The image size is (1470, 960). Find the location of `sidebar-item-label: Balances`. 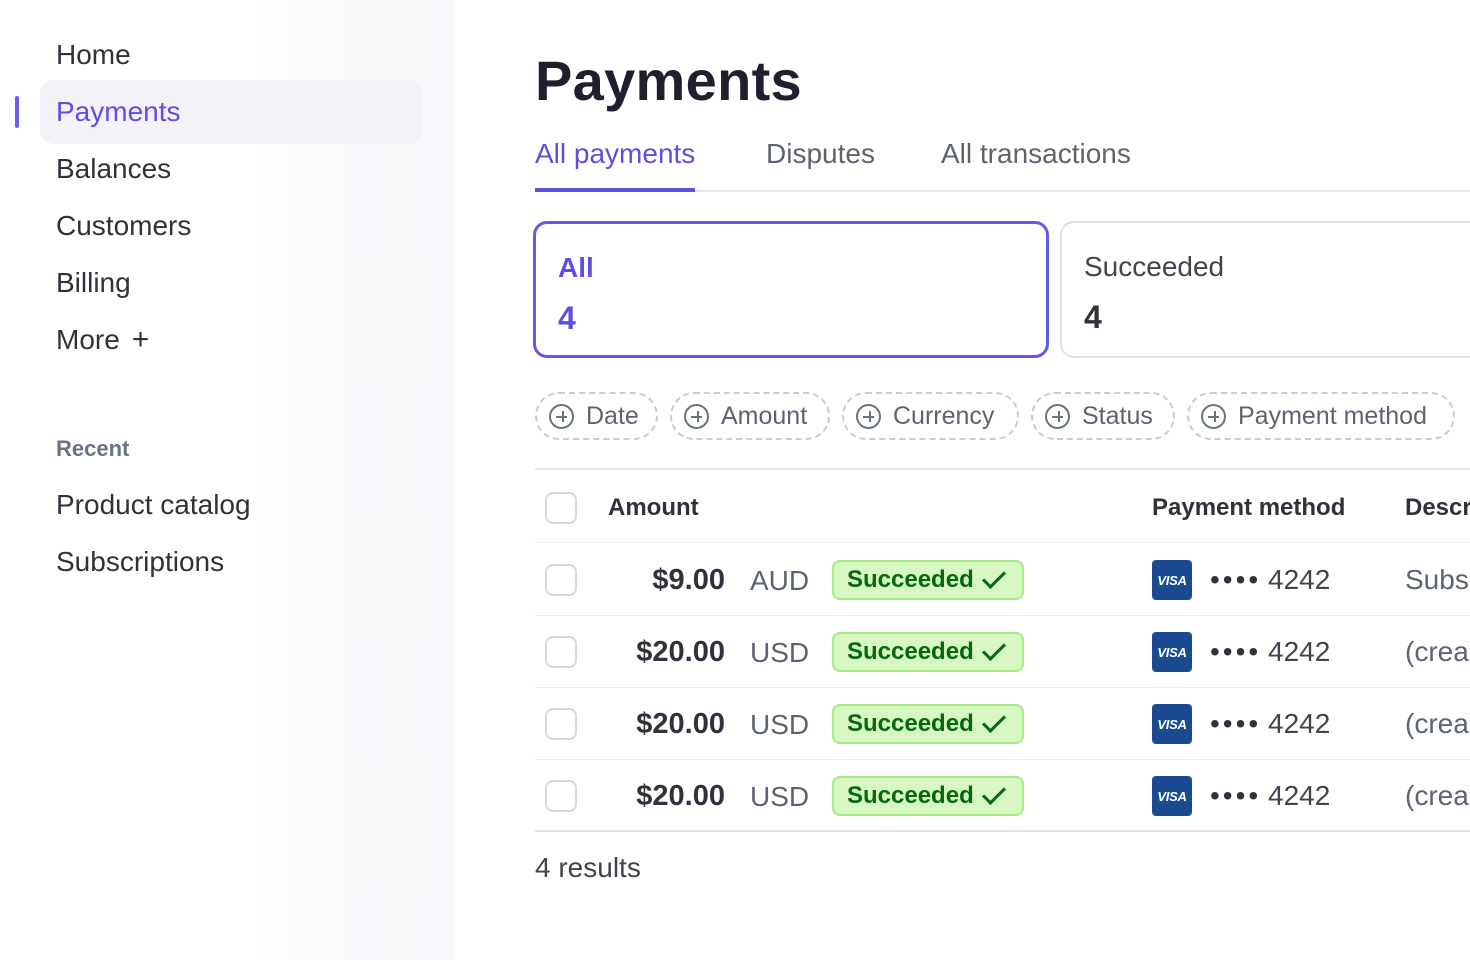

sidebar-item-label: Balances is located at coordinates (114, 168).